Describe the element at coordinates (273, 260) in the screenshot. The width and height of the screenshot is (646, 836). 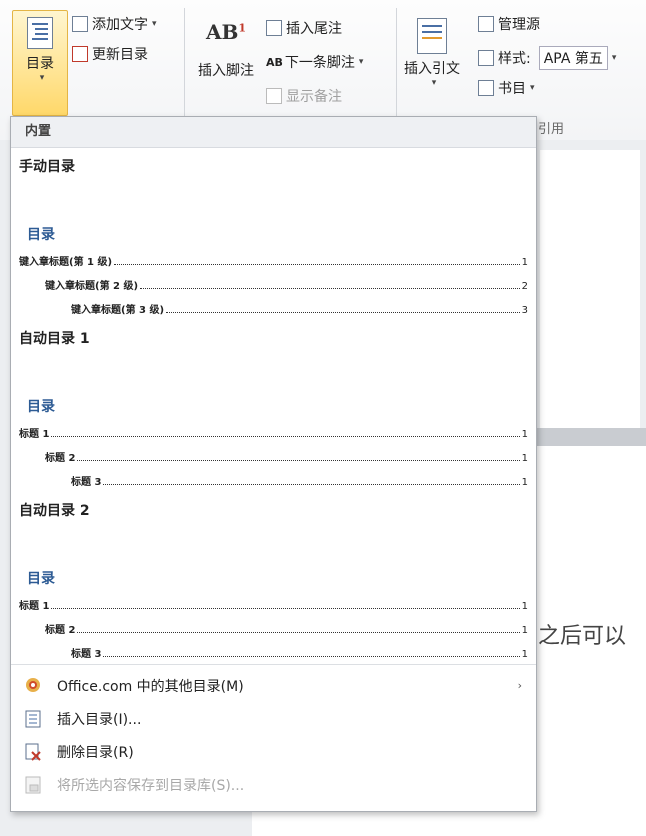
I see `toc-preview-line: 键入章标题(第 1 级) 1` at that location.